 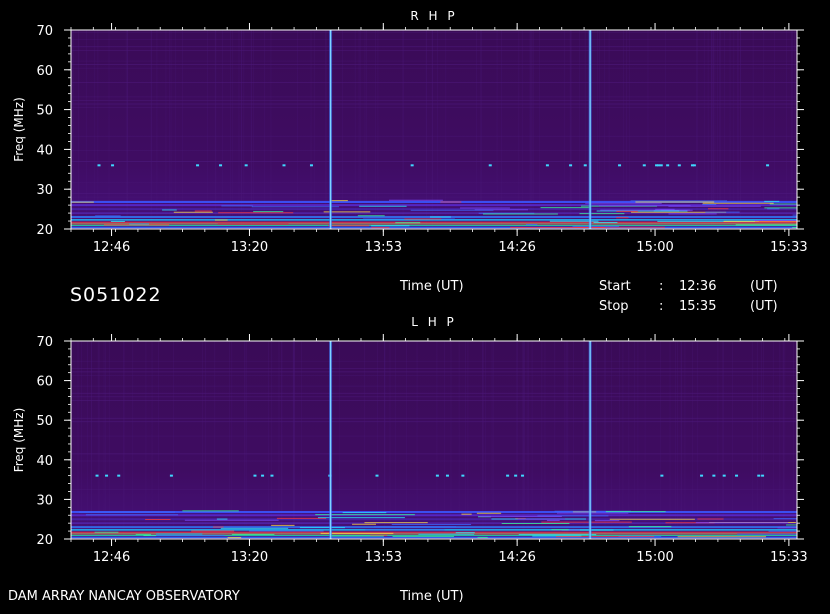 What do you see at coordinates (432, 286) in the screenshot?
I see `time-axis-label-middle: Time (UT)` at bounding box center [432, 286].